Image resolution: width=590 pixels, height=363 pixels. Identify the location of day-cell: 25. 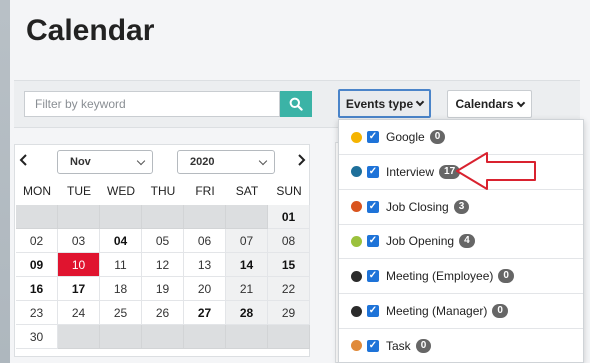
(121, 313).